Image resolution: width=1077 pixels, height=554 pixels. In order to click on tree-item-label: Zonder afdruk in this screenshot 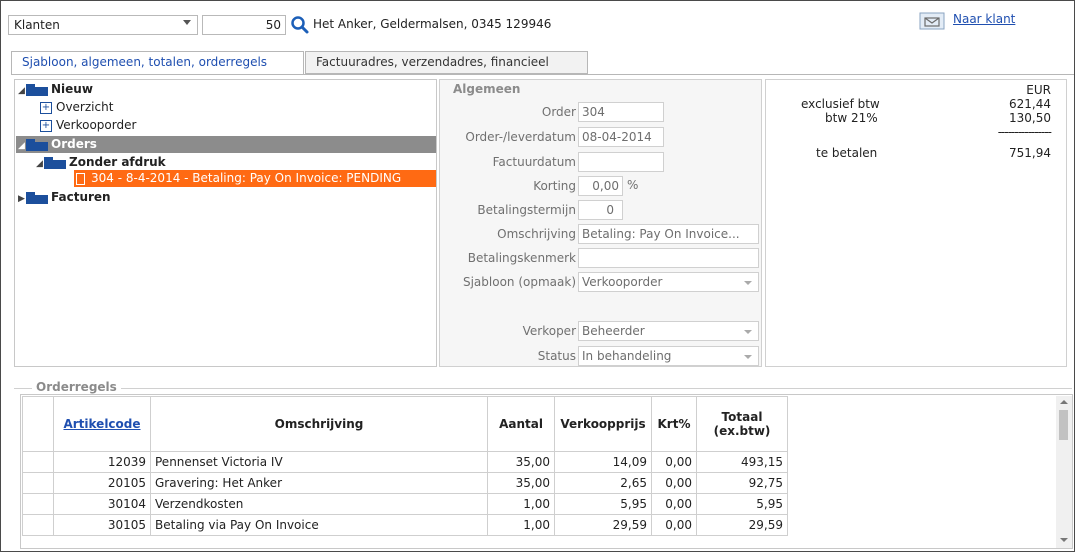, I will do `click(117, 162)`.